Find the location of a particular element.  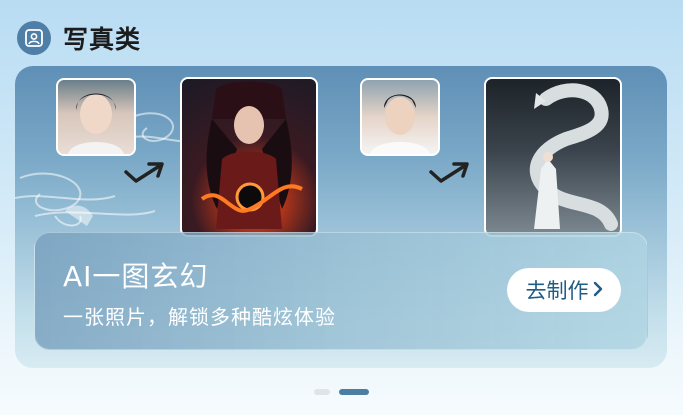

chevron-right-icon is located at coordinates (598, 290).